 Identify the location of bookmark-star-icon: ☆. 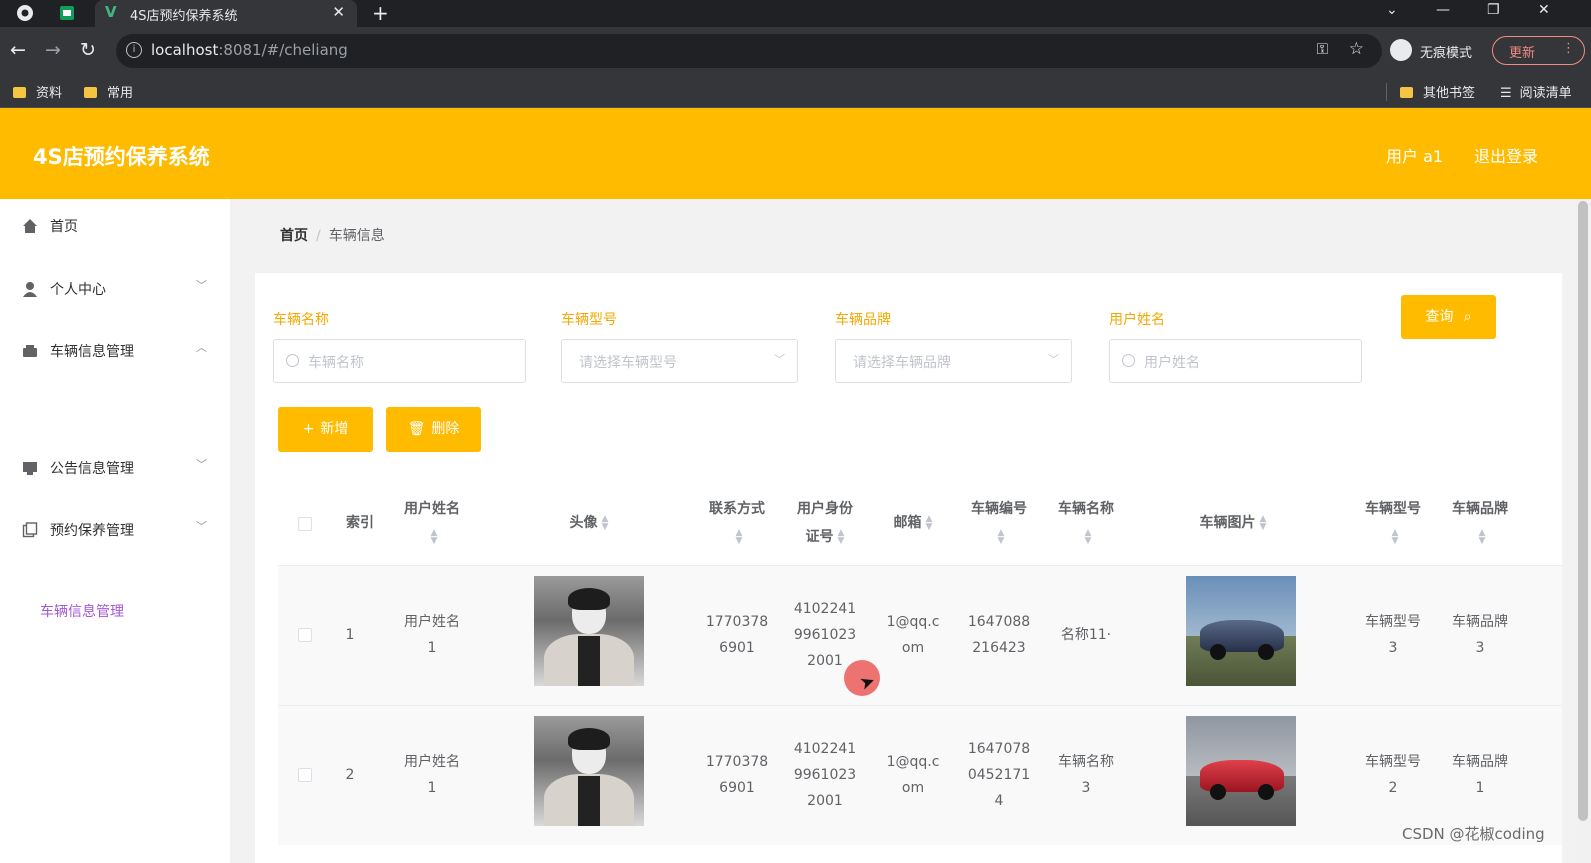
(1356, 49).